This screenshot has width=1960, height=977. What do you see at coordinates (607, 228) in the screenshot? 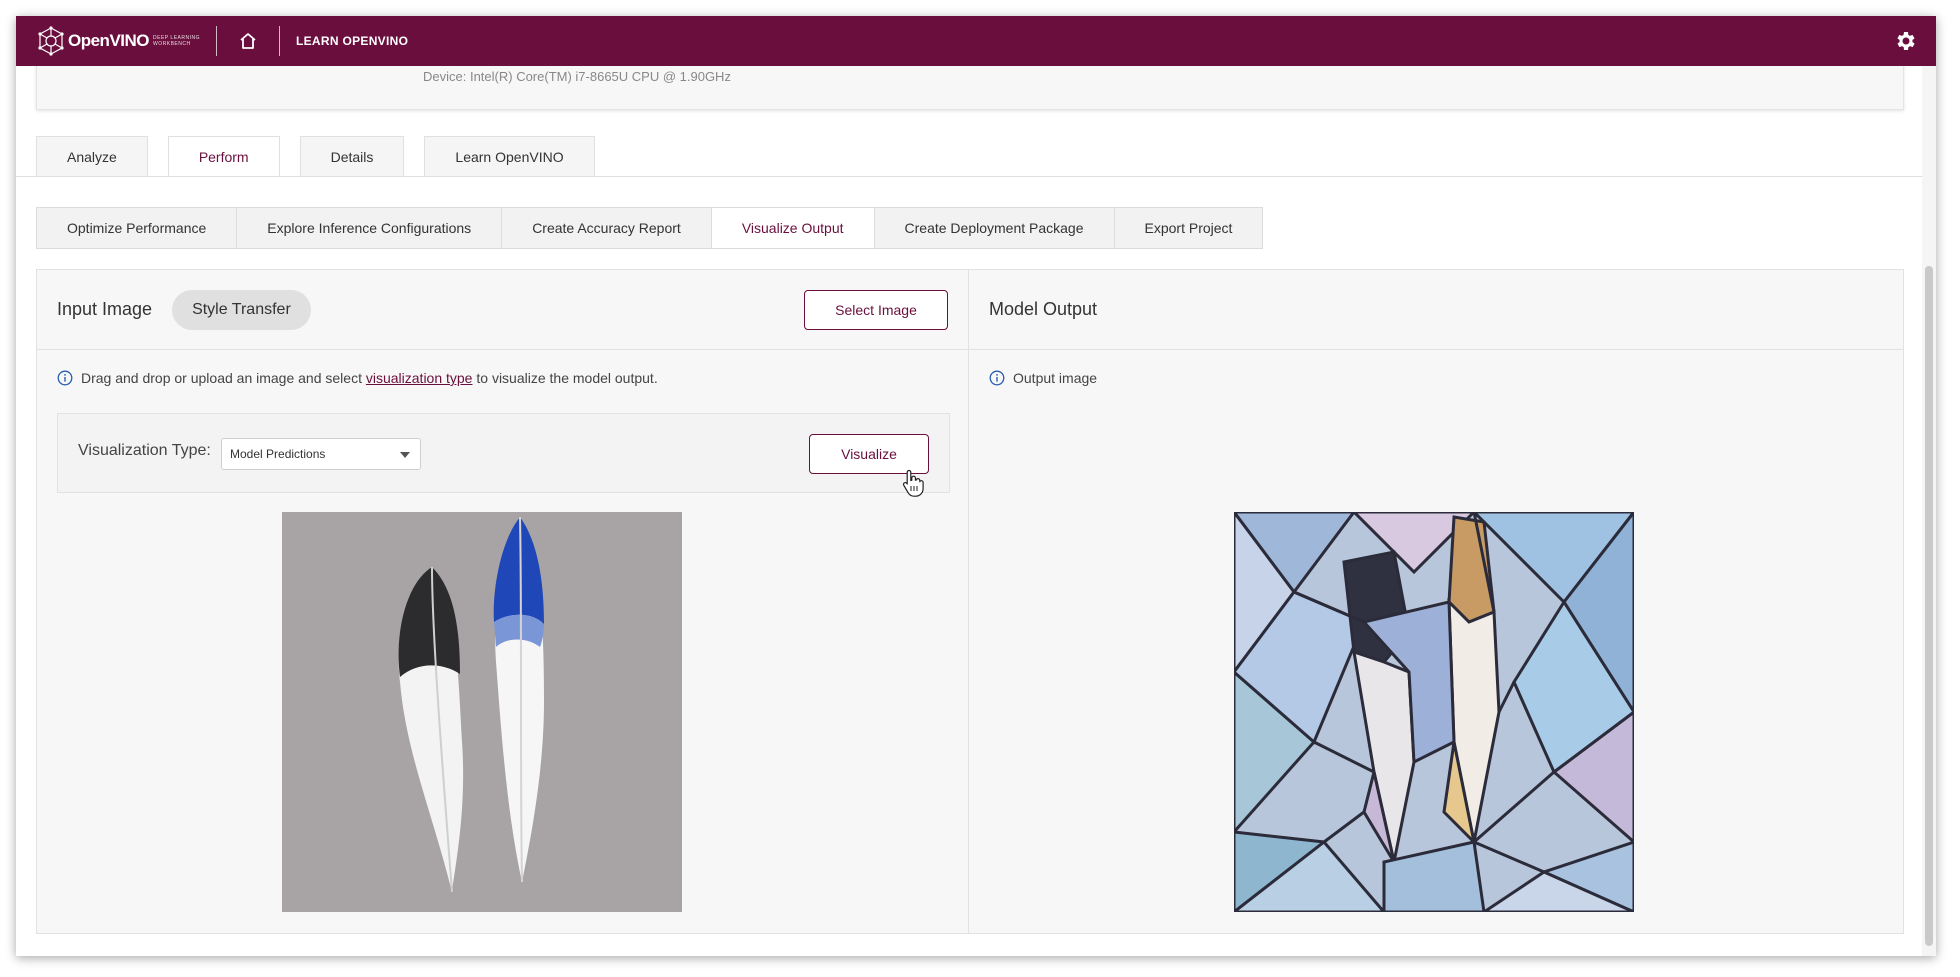
I see `subtab-create-accuracy-report: Create Accuracy Report` at bounding box center [607, 228].